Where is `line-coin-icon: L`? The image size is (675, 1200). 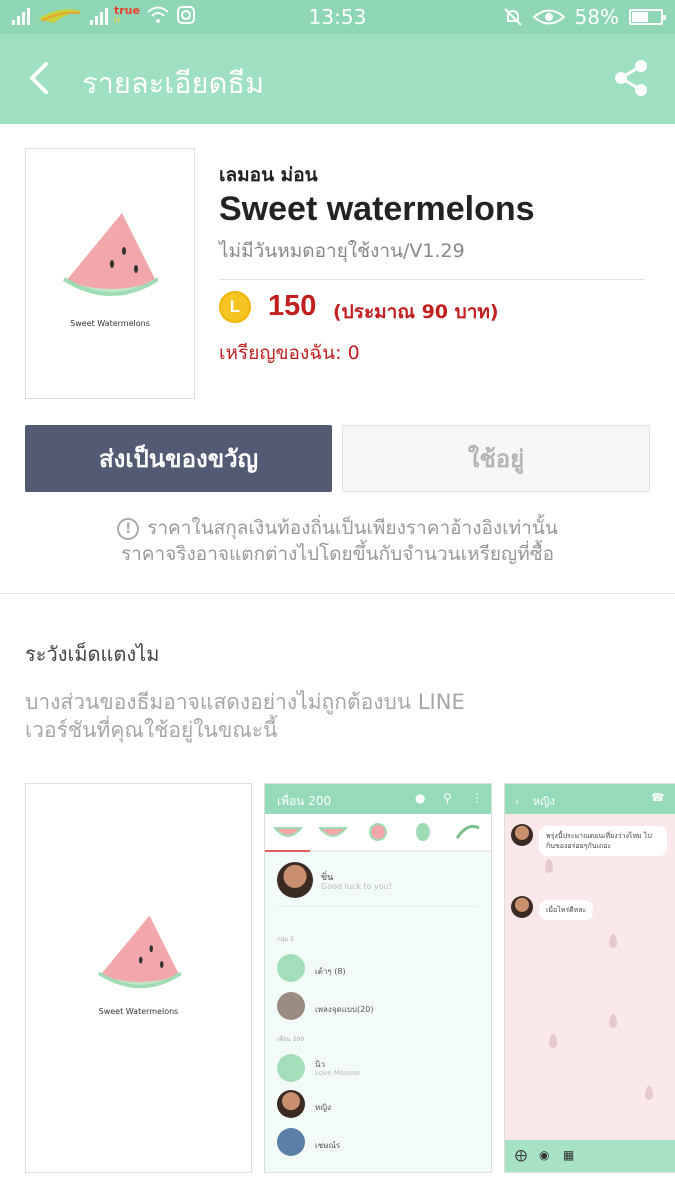 line-coin-icon: L is located at coordinates (235, 307).